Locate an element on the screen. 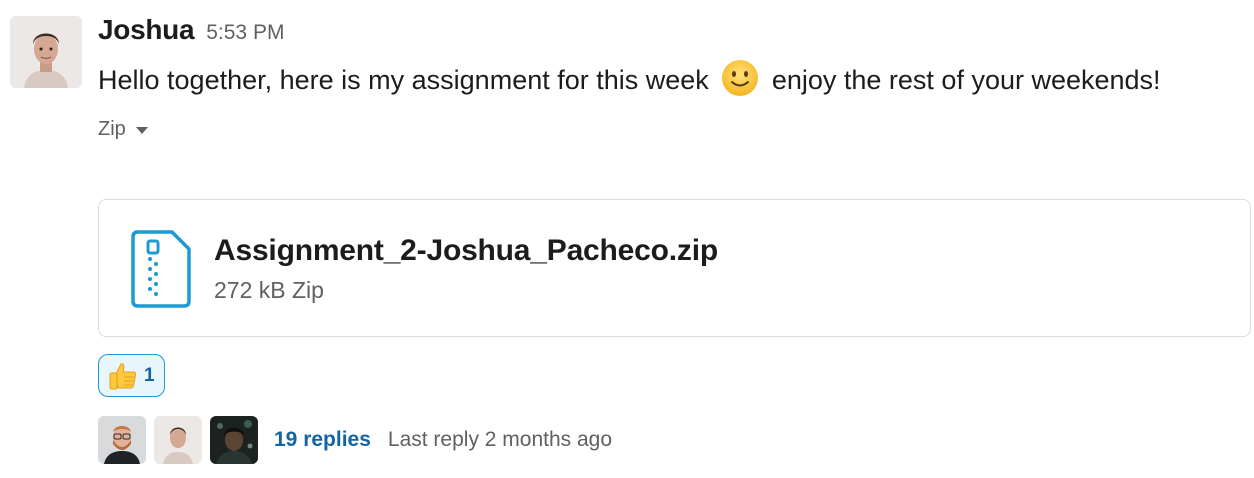 The image size is (1254, 478). file-name: Assignment_2-Joshua_Pacheco.zip is located at coordinates (466, 251).